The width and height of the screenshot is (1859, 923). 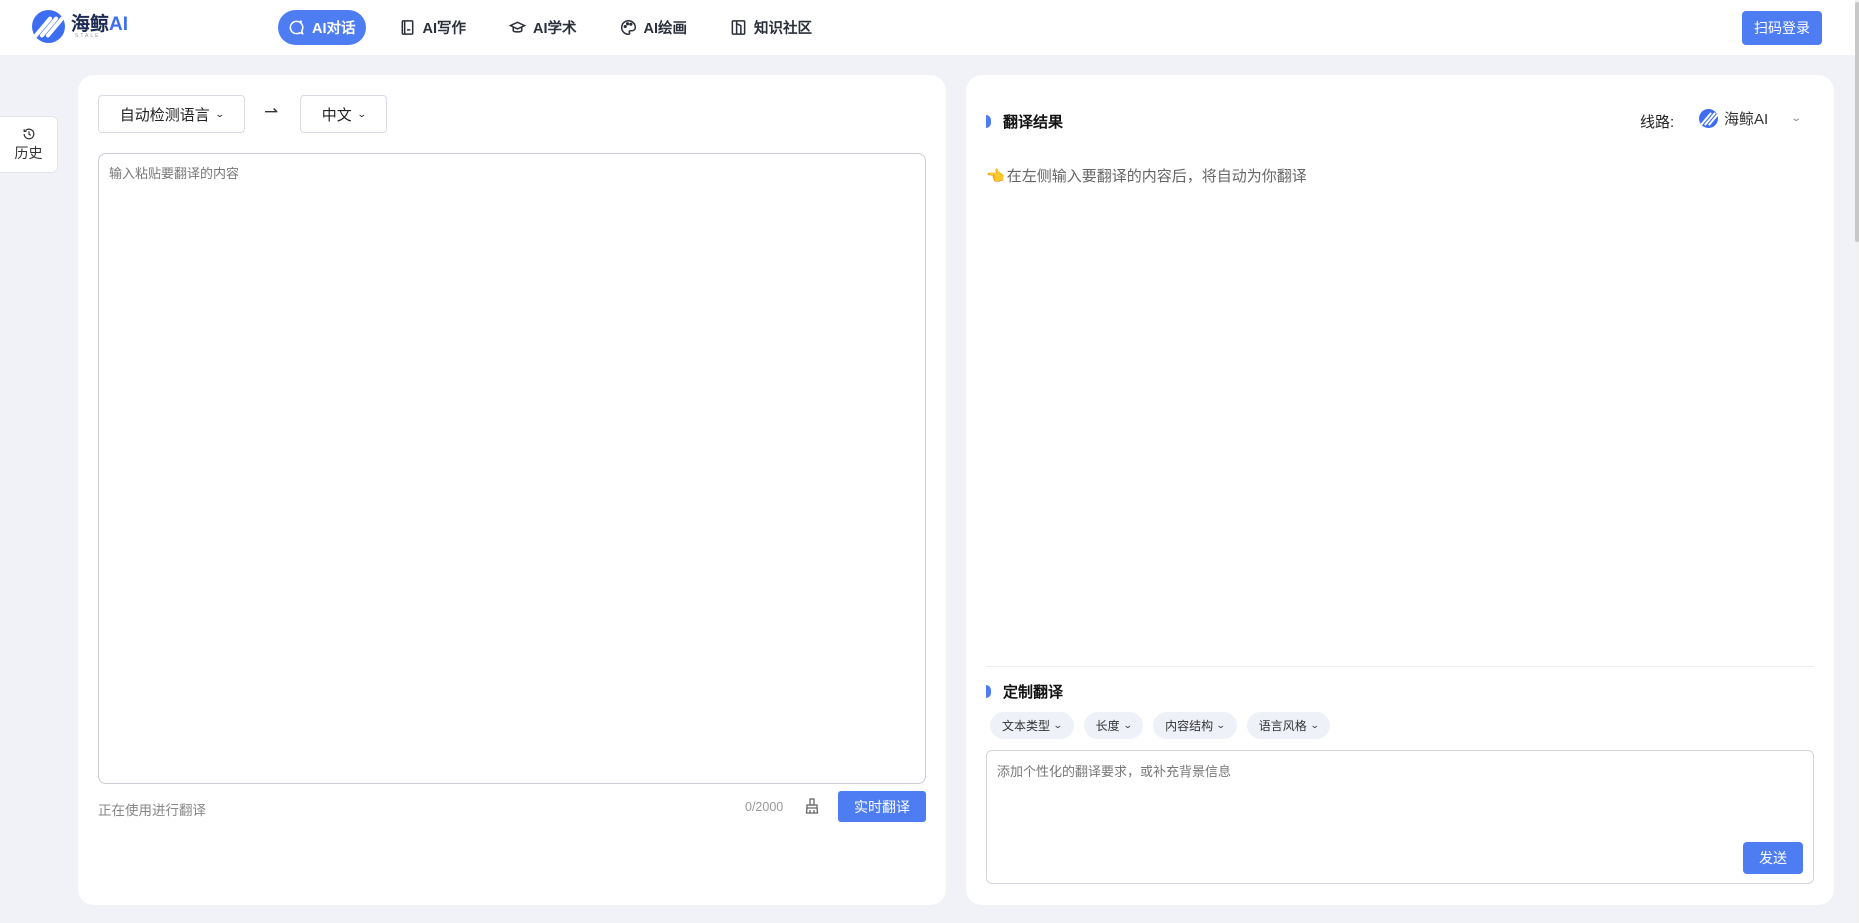 I want to click on nav-item-label: AI绘画, so click(x=665, y=29).